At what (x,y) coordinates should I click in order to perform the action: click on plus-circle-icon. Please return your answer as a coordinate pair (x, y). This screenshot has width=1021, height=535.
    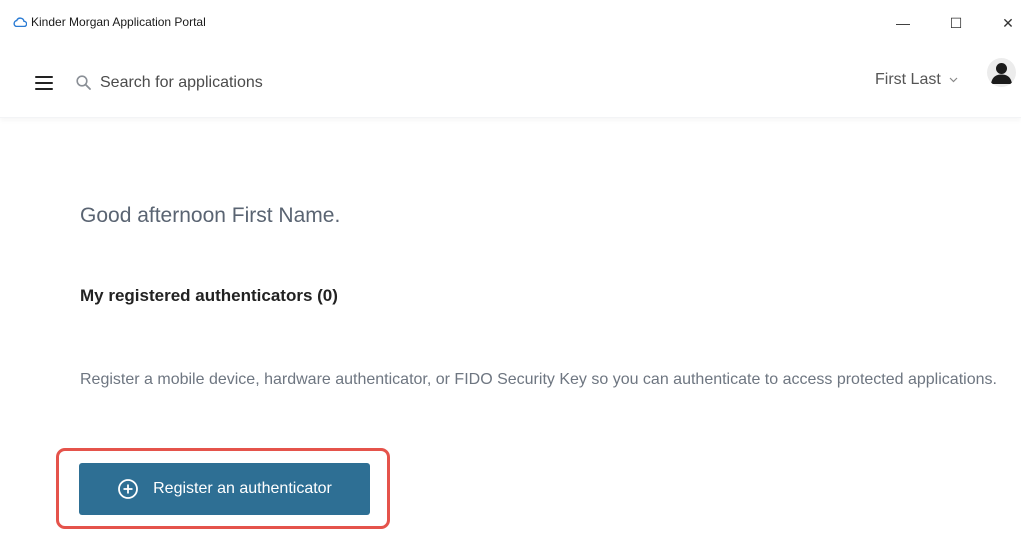
    Looking at the image, I should click on (128, 489).